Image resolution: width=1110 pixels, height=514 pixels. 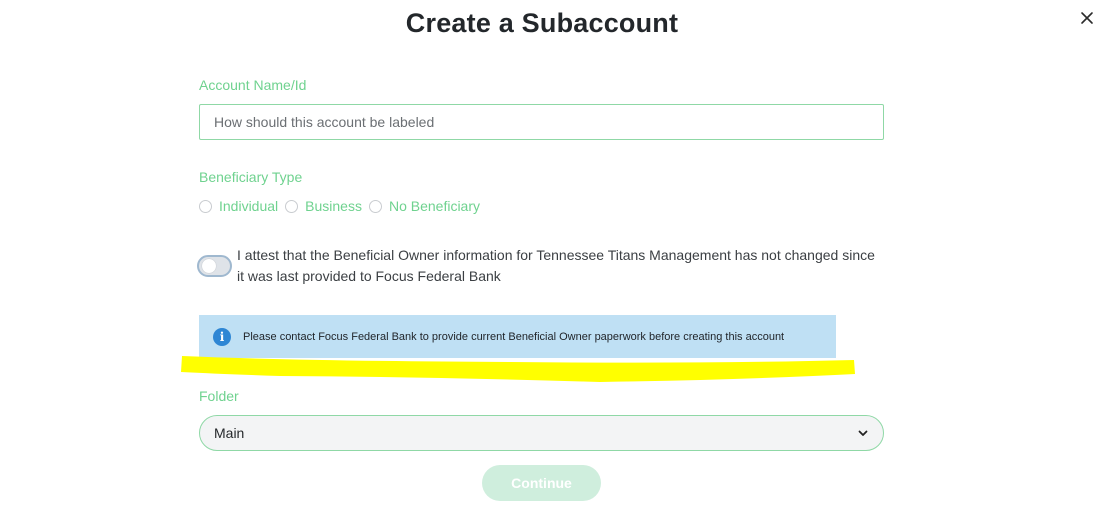 I want to click on beneficiary-option-individual: Individual, so click(x=238, y=206).